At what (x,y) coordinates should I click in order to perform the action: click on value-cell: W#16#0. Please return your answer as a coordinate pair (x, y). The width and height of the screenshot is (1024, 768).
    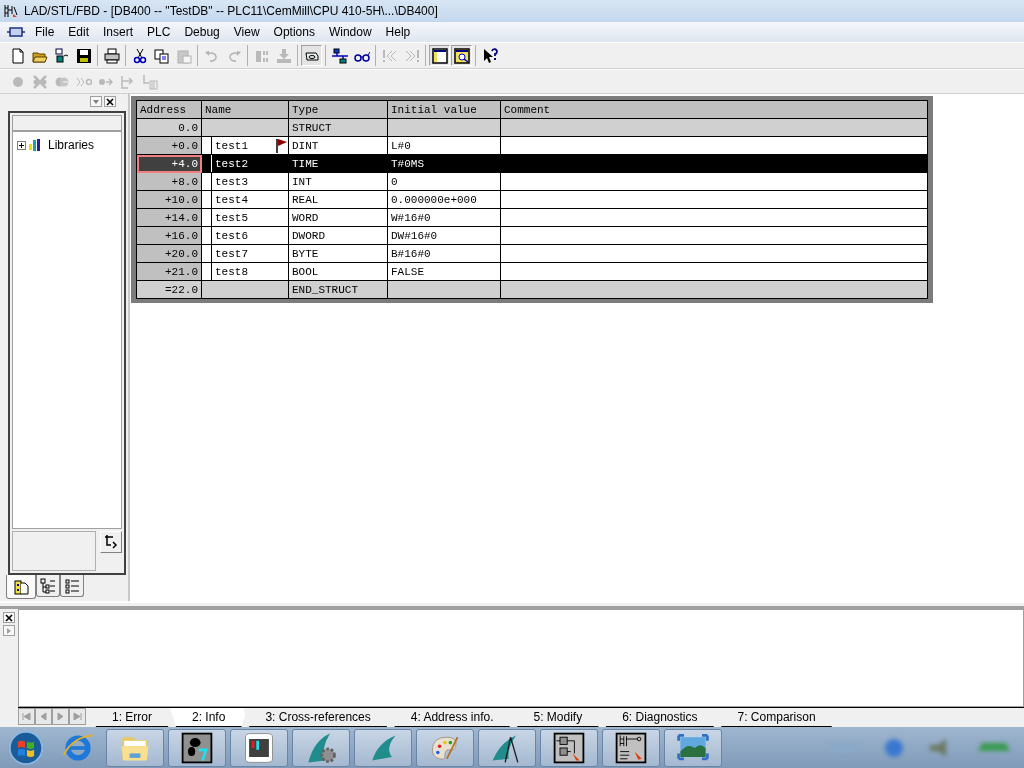
    Looking at the image, I should click on (444, 217).